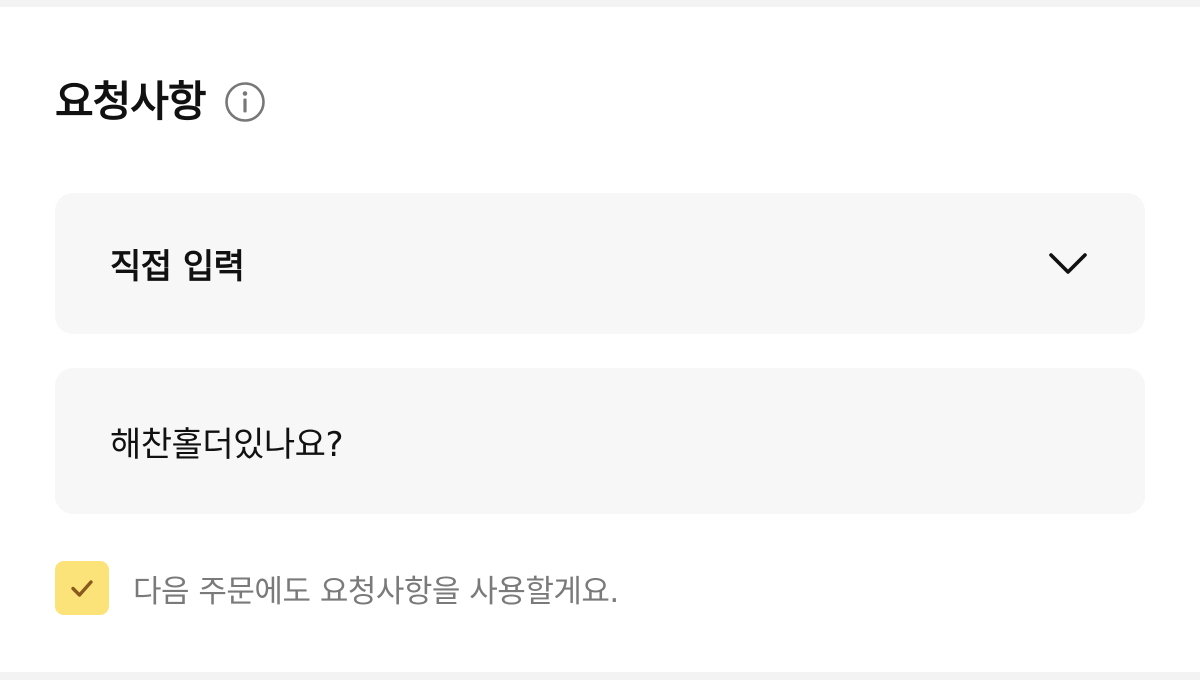 This screenshot has width=1200, height=680. I want to click on chevron-down-icon, so click(1068, 264).